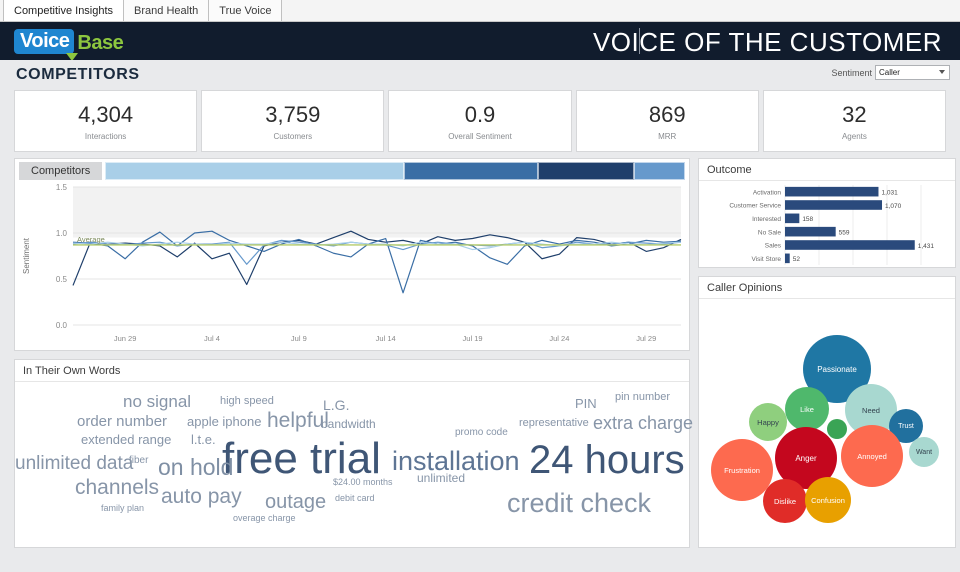  I want to click on sentiment-select: Caller, so click(912, 72).